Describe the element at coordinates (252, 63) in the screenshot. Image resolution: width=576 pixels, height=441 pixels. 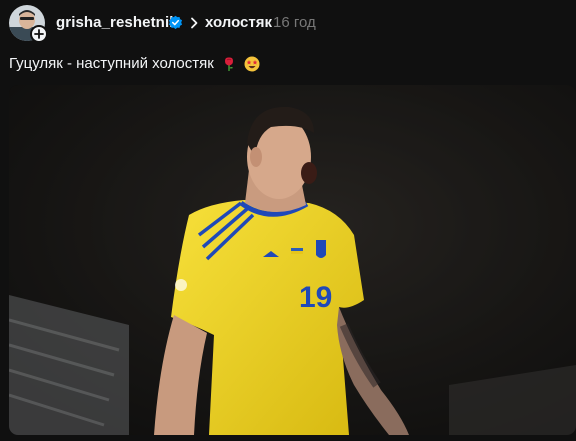
I see `star-struck-emoji` at that location.